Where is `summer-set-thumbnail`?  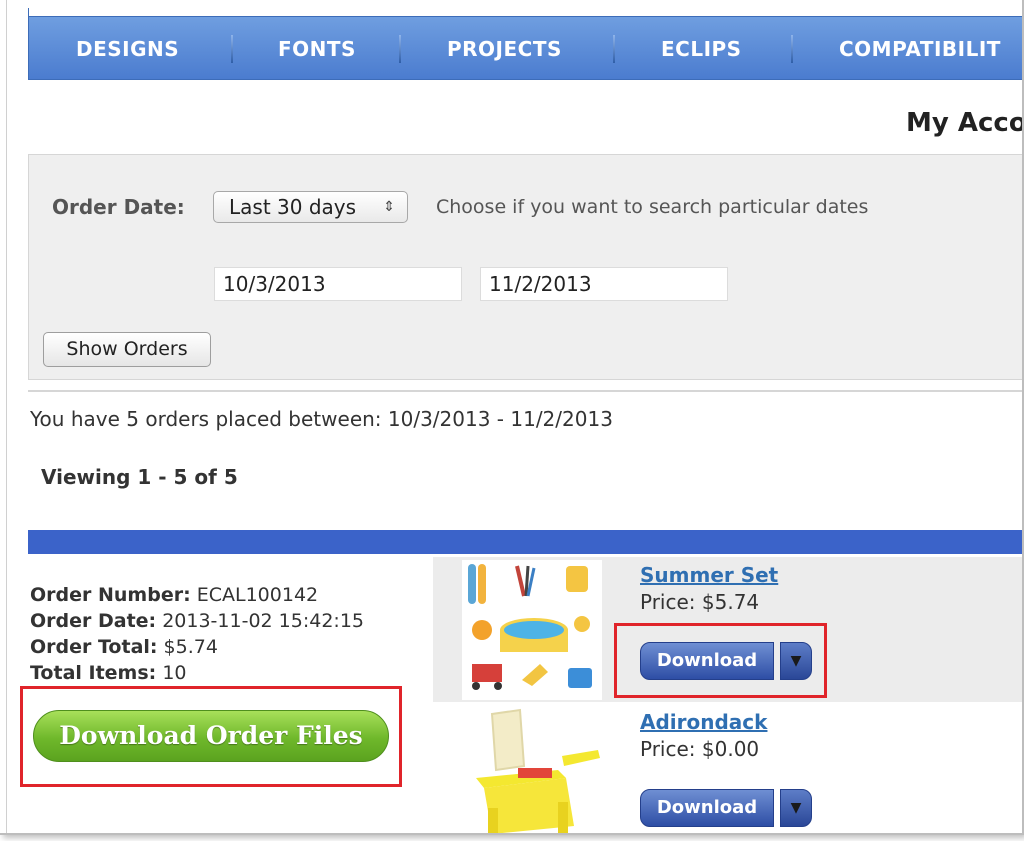
summer-set-thumbnail is located at coordinates (532, 630).